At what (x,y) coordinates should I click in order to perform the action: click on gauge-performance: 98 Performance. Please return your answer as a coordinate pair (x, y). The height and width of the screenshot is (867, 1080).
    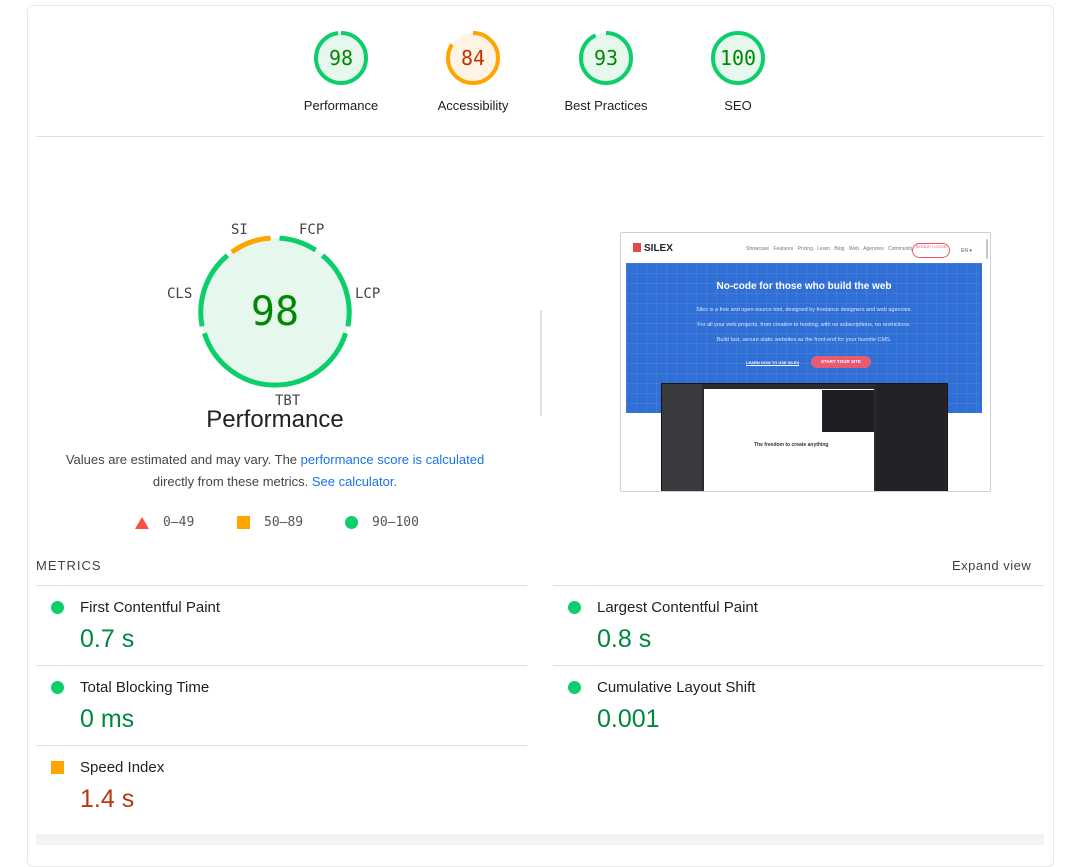
    Looking at the image, I should click on (341, 71).